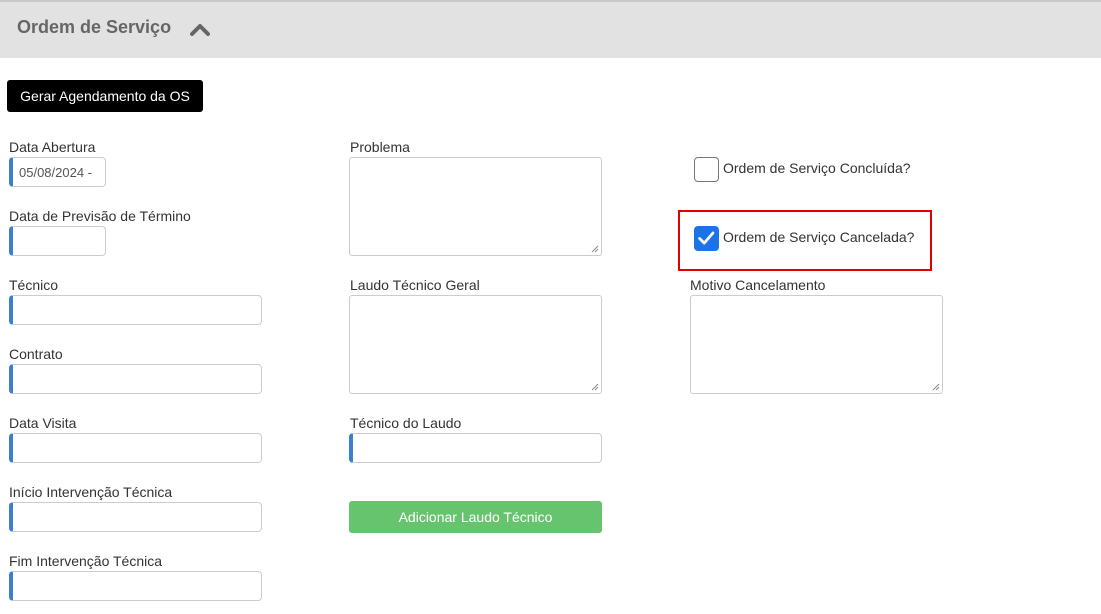  What do you see at coordinates (43, 423) in the screenshot?
I see `data-visita-label: Data Visita` at bounding box center [43, 423].